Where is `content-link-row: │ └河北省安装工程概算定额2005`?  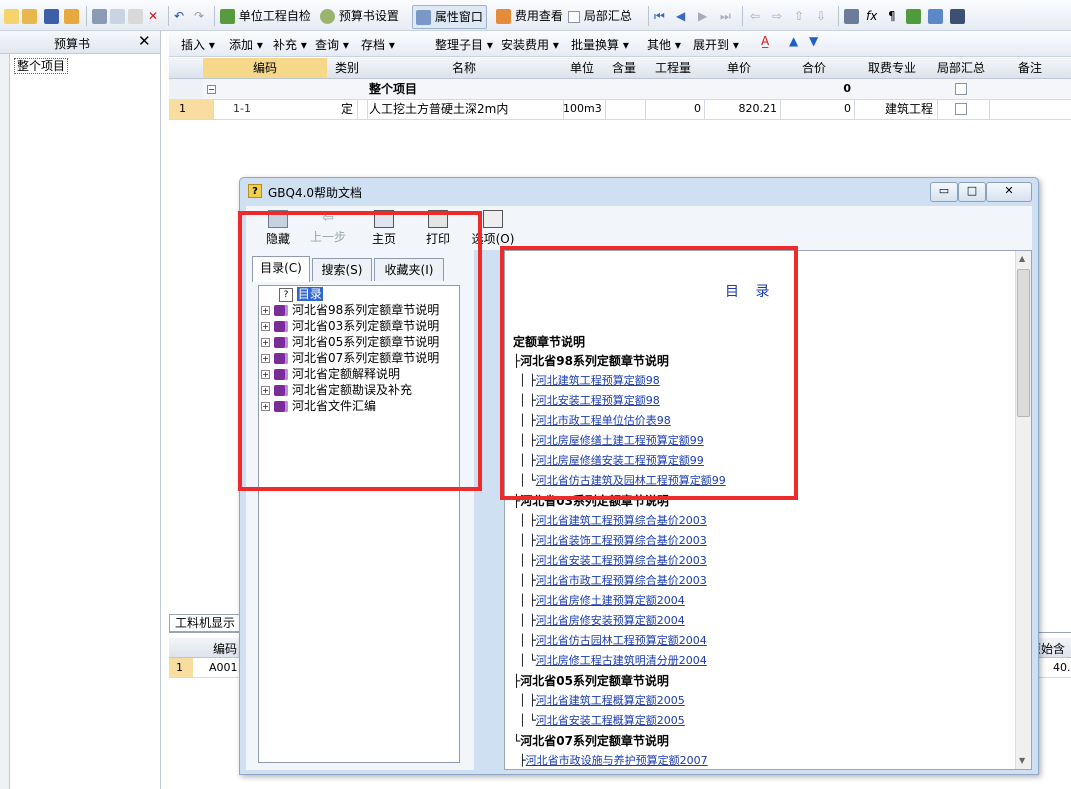 content-link-row: │ └河北省安装工程概算定额2005 is located at coordinates (602, 721).